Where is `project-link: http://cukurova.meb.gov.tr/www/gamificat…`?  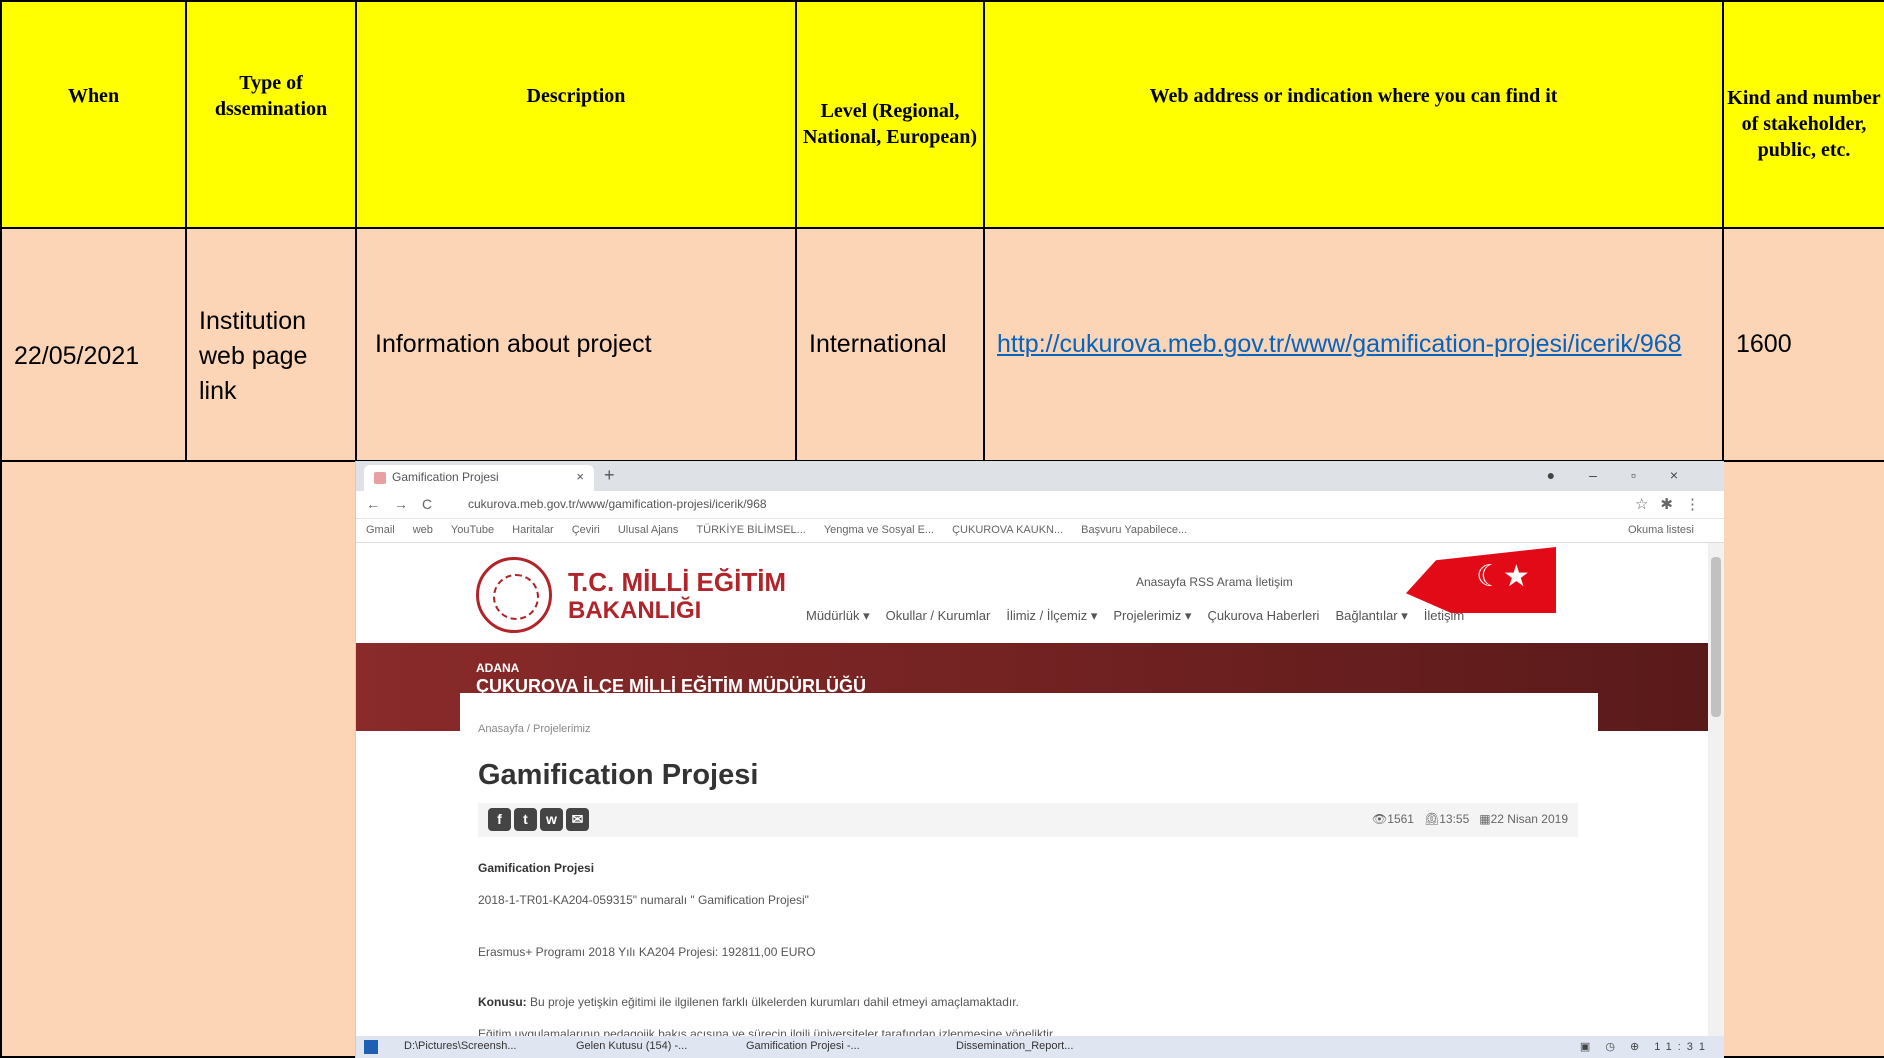
project-link: http://cukurova.meb.gov.tr/www/gamificat… is located at coordinates (1339, 344).